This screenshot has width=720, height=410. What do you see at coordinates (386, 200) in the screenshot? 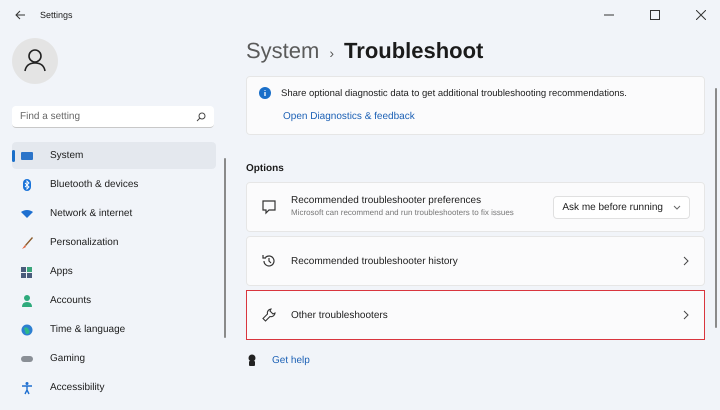
I see `option-title: Recommended troubleshooter preferences` at bounding box center [386, 200].